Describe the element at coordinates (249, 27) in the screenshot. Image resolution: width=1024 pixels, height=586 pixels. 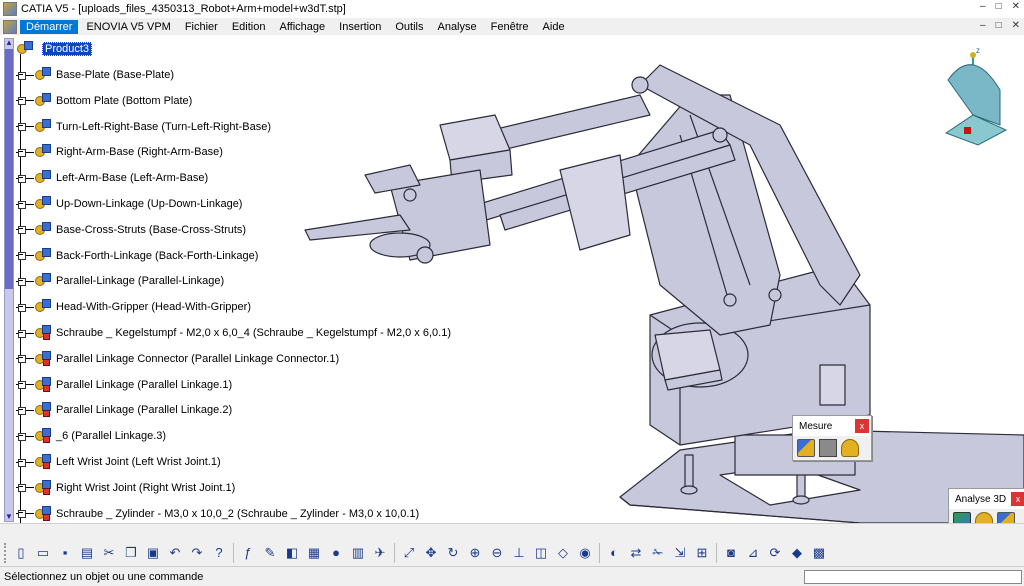
I see `menu-edition: Edition` at that location.